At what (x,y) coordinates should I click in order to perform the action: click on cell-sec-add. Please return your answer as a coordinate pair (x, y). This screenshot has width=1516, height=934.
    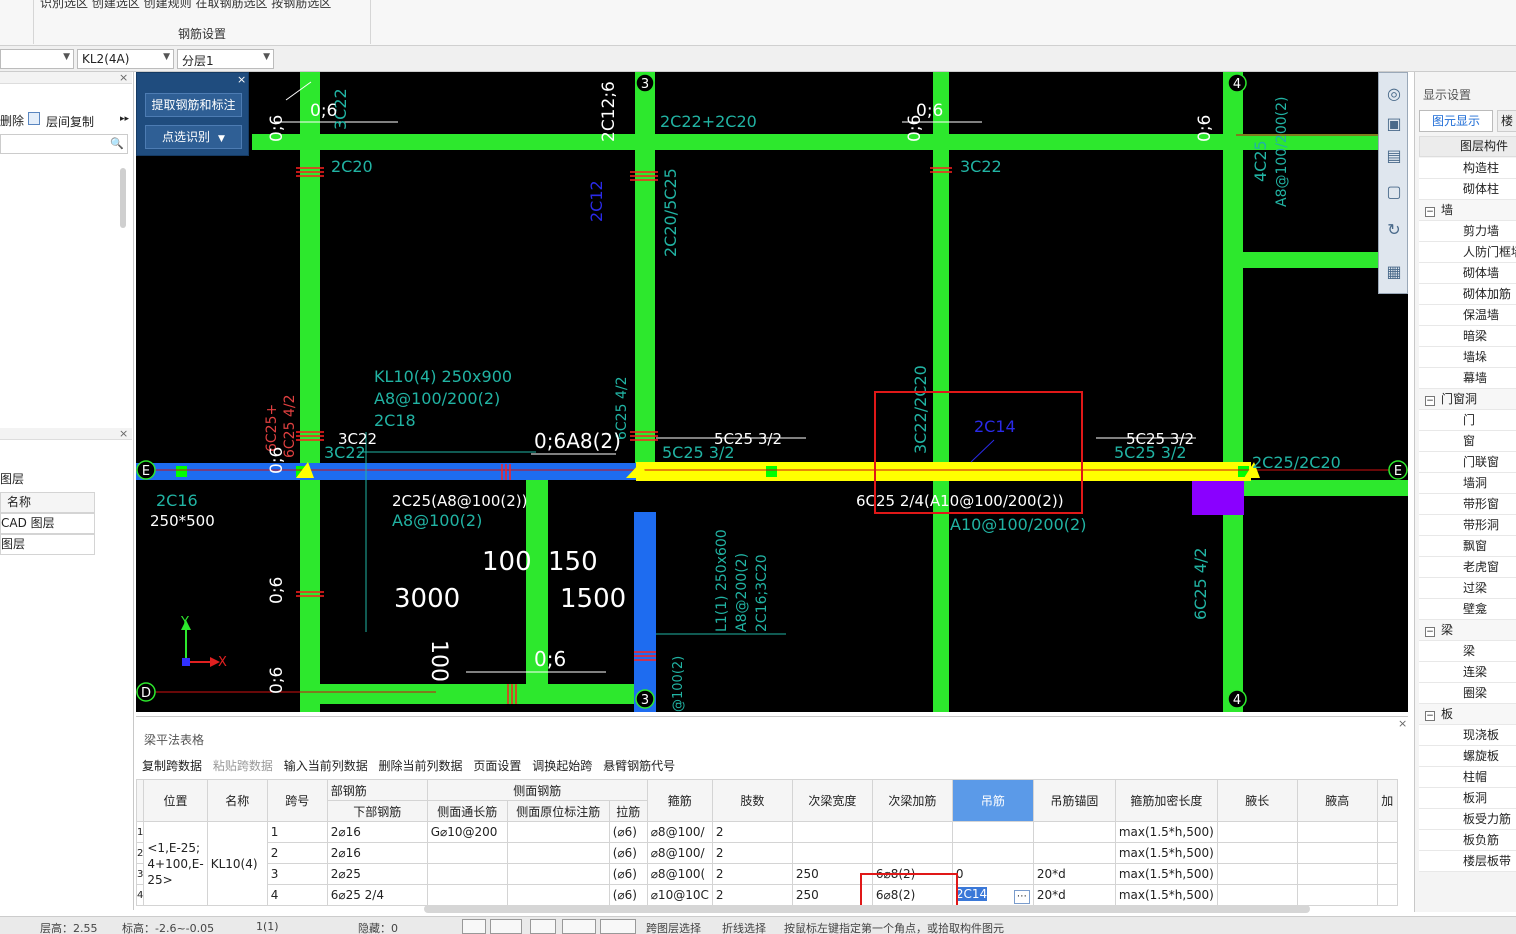
    Looking at the image, I should click on (912, 853).